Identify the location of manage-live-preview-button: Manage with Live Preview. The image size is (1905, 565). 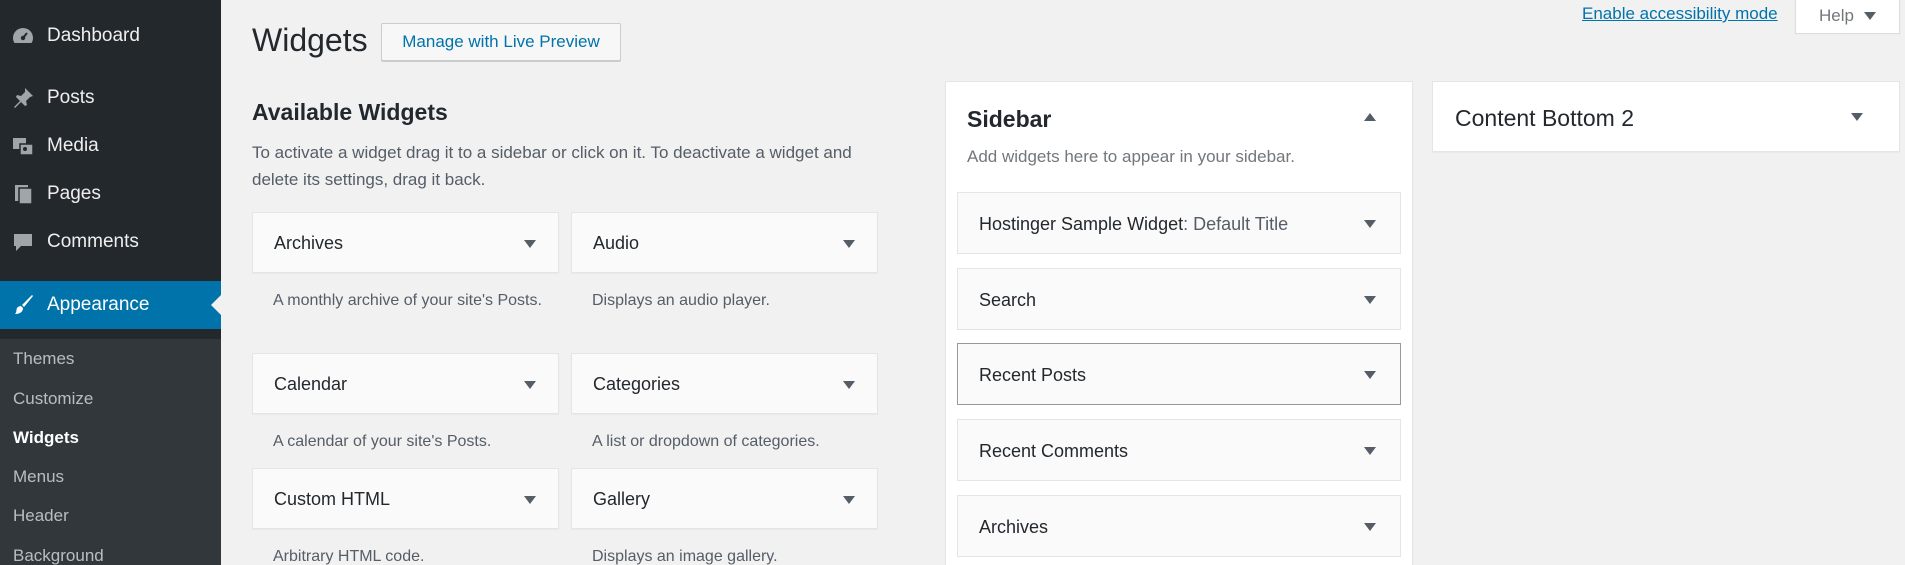
(501, 42).